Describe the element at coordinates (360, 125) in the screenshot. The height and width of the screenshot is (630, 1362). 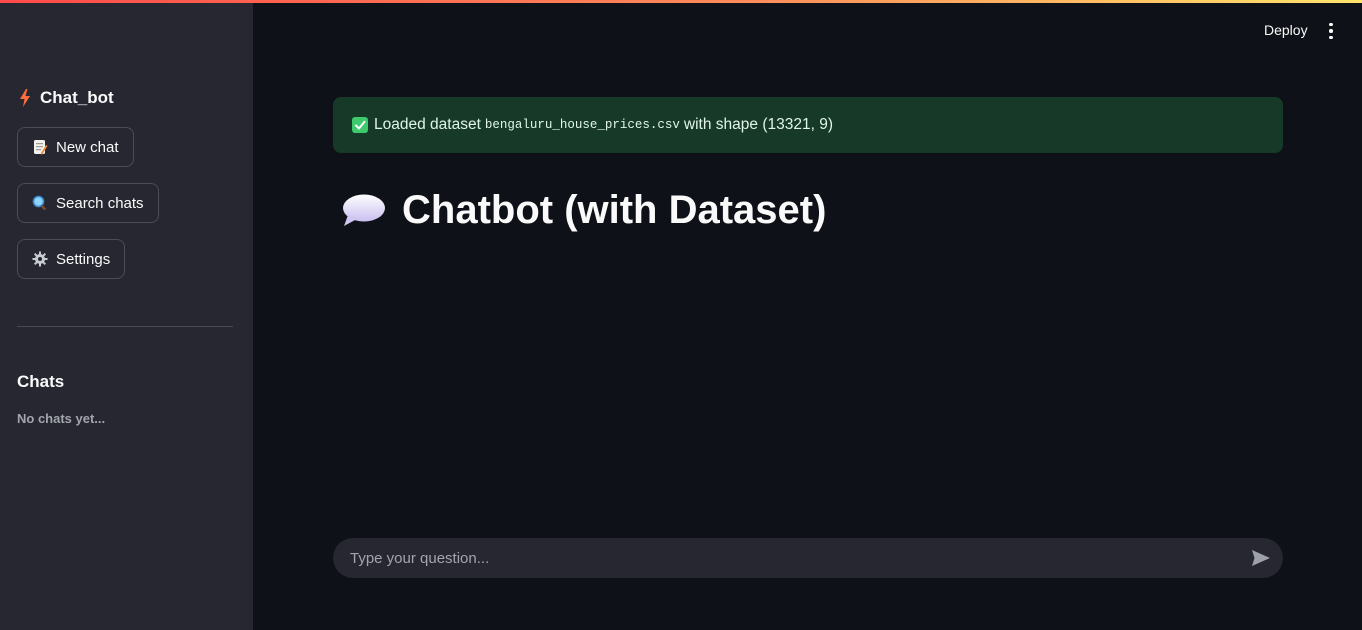
I see `check-icon` at that location.